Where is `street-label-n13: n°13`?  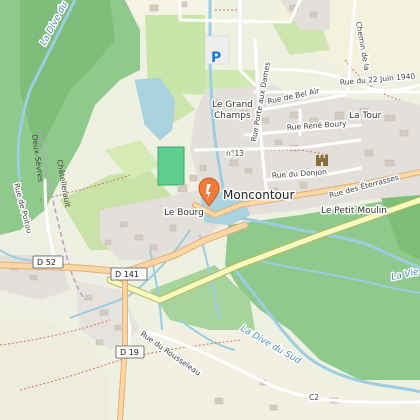 street-label-n13: n°13 is located at coordinates (235, 153).